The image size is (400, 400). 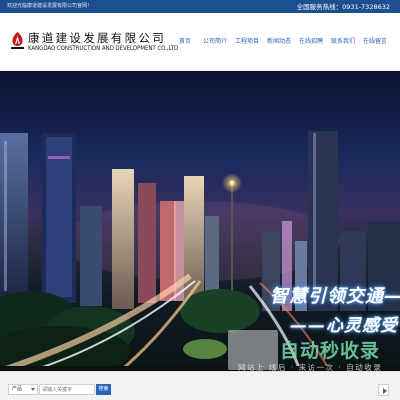 I want to click on watermark: 自动秒收录 网站上 线后 · 来访一次 · 自动收录, so click(x=314, y=352).